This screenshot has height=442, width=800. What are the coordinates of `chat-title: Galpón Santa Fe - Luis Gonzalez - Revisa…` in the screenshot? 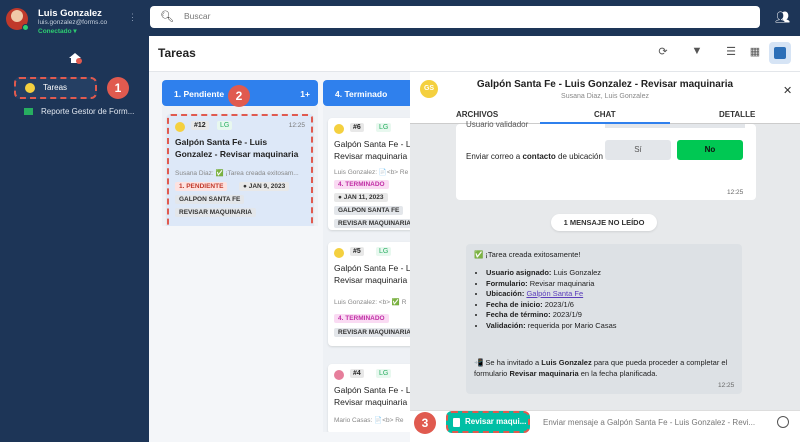 It's located at (605, 84).